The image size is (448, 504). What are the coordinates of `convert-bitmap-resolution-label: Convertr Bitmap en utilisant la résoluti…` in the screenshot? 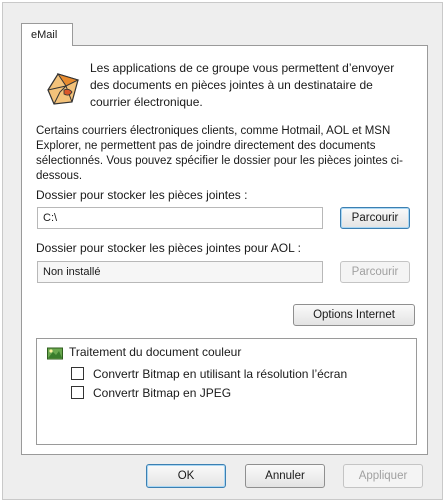 It's located at (220, 374).